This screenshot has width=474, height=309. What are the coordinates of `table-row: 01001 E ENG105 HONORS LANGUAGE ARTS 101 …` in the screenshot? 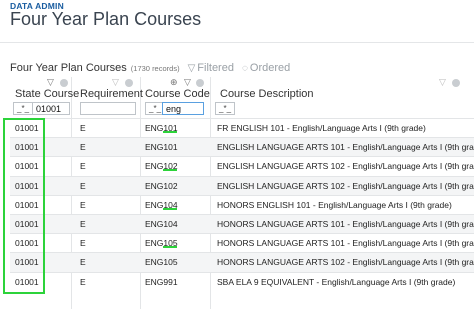 It's located at (242, 242).